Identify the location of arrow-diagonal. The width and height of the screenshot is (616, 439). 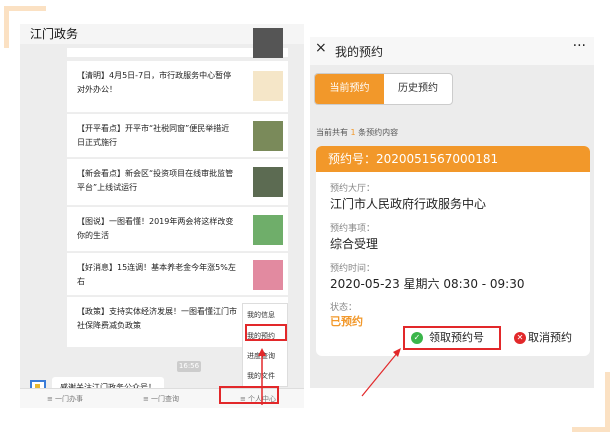
(380, 374).